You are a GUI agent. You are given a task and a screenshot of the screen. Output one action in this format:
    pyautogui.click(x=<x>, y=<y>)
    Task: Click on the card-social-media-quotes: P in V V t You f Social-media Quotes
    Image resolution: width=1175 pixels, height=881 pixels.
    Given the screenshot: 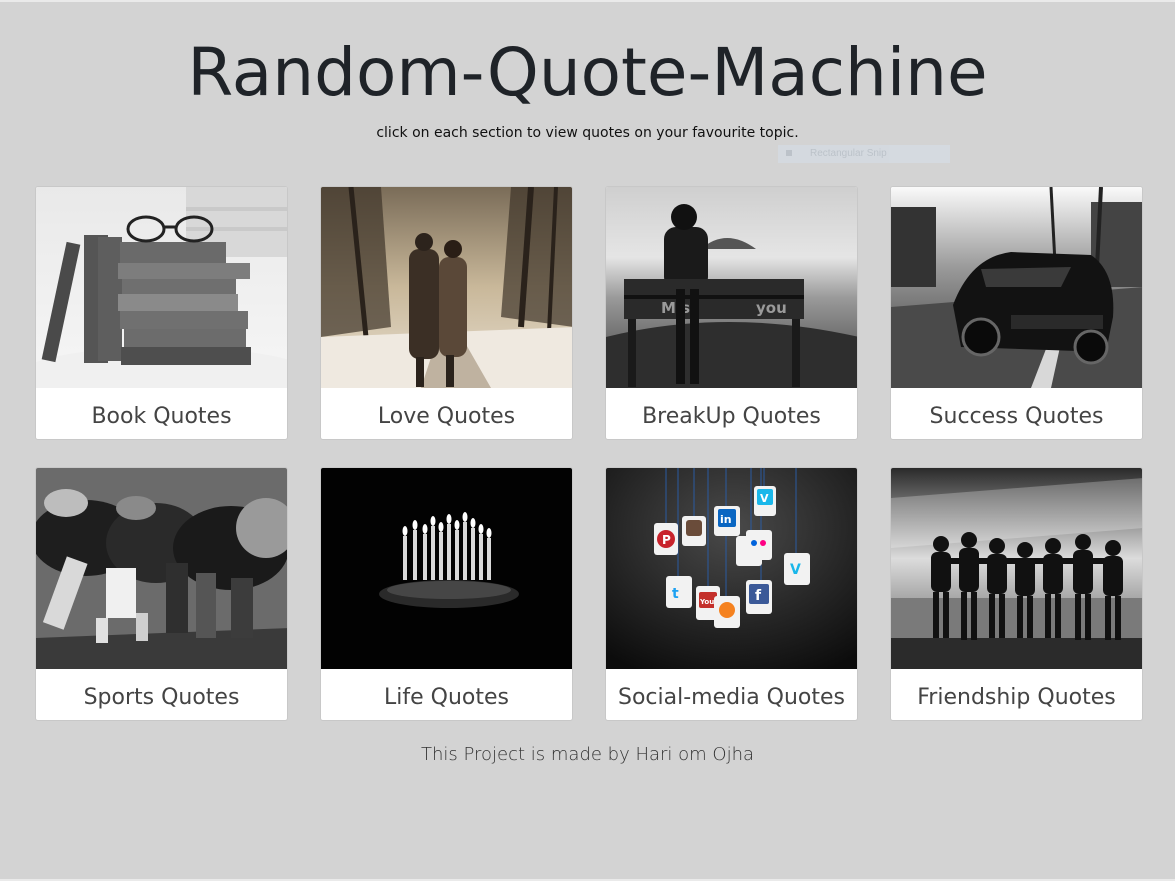 What is the action you would take?
    pyautogui.click(x=731, y=594)
    